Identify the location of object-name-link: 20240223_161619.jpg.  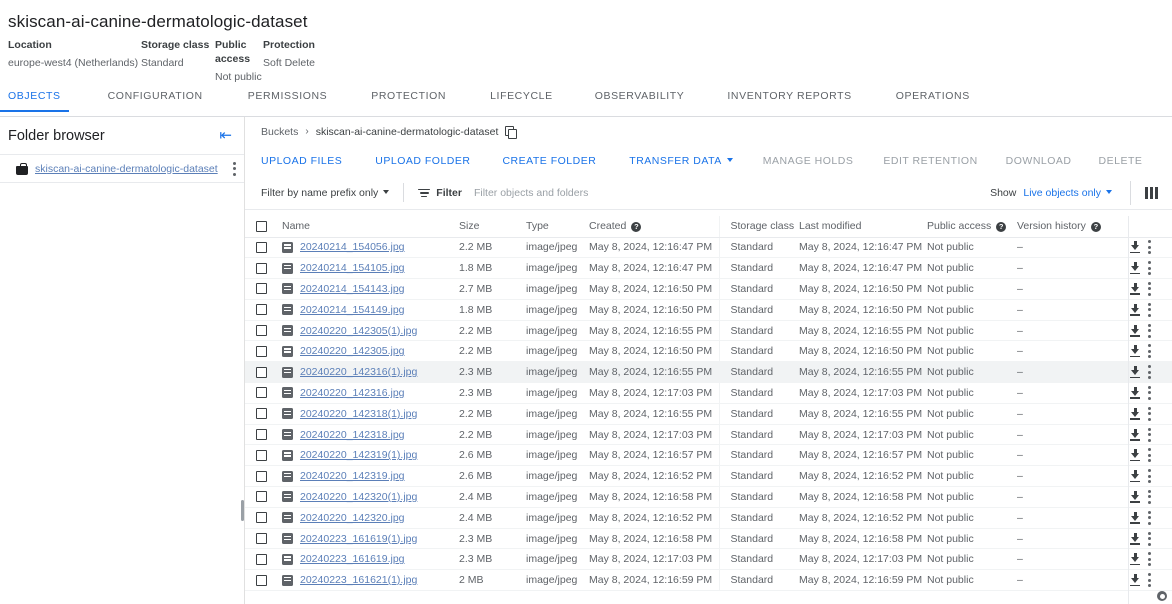
(352, 559).